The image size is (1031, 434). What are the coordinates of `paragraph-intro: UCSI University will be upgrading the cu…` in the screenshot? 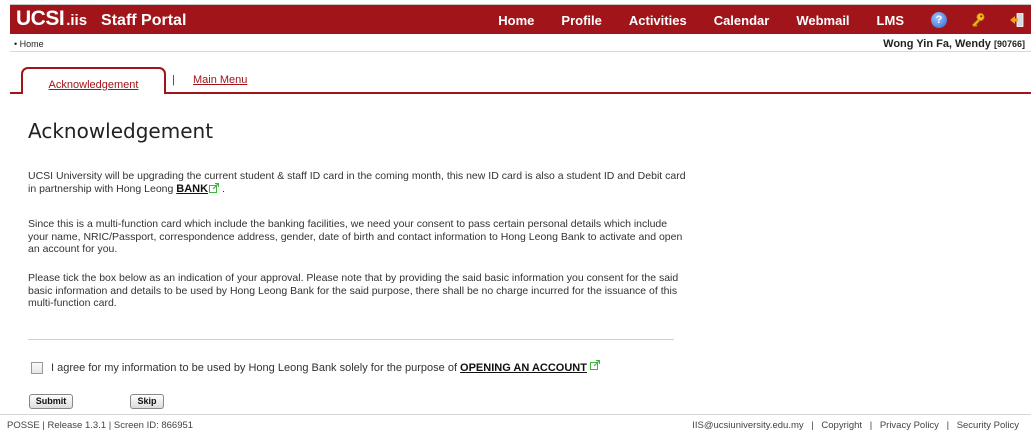 It's located at (358, 182).